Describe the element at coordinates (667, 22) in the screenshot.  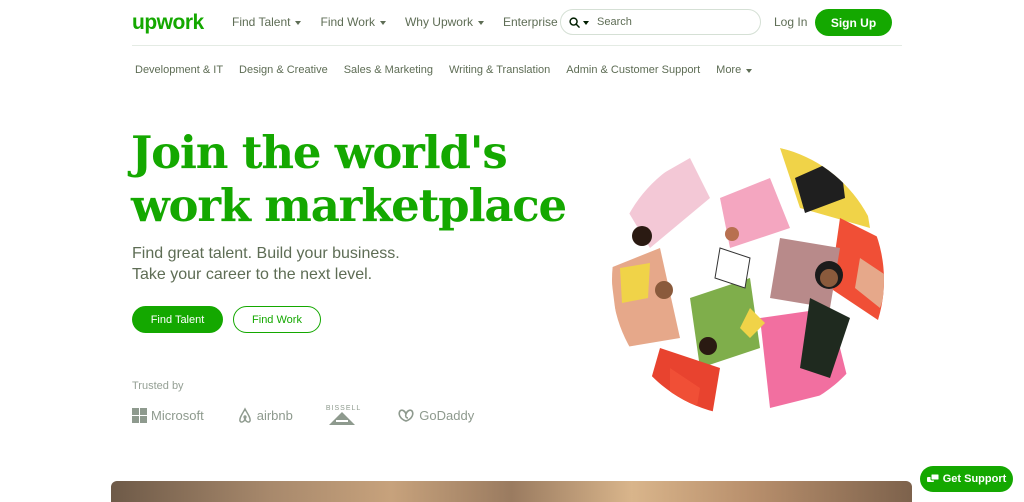
I see `search-input` at that location.